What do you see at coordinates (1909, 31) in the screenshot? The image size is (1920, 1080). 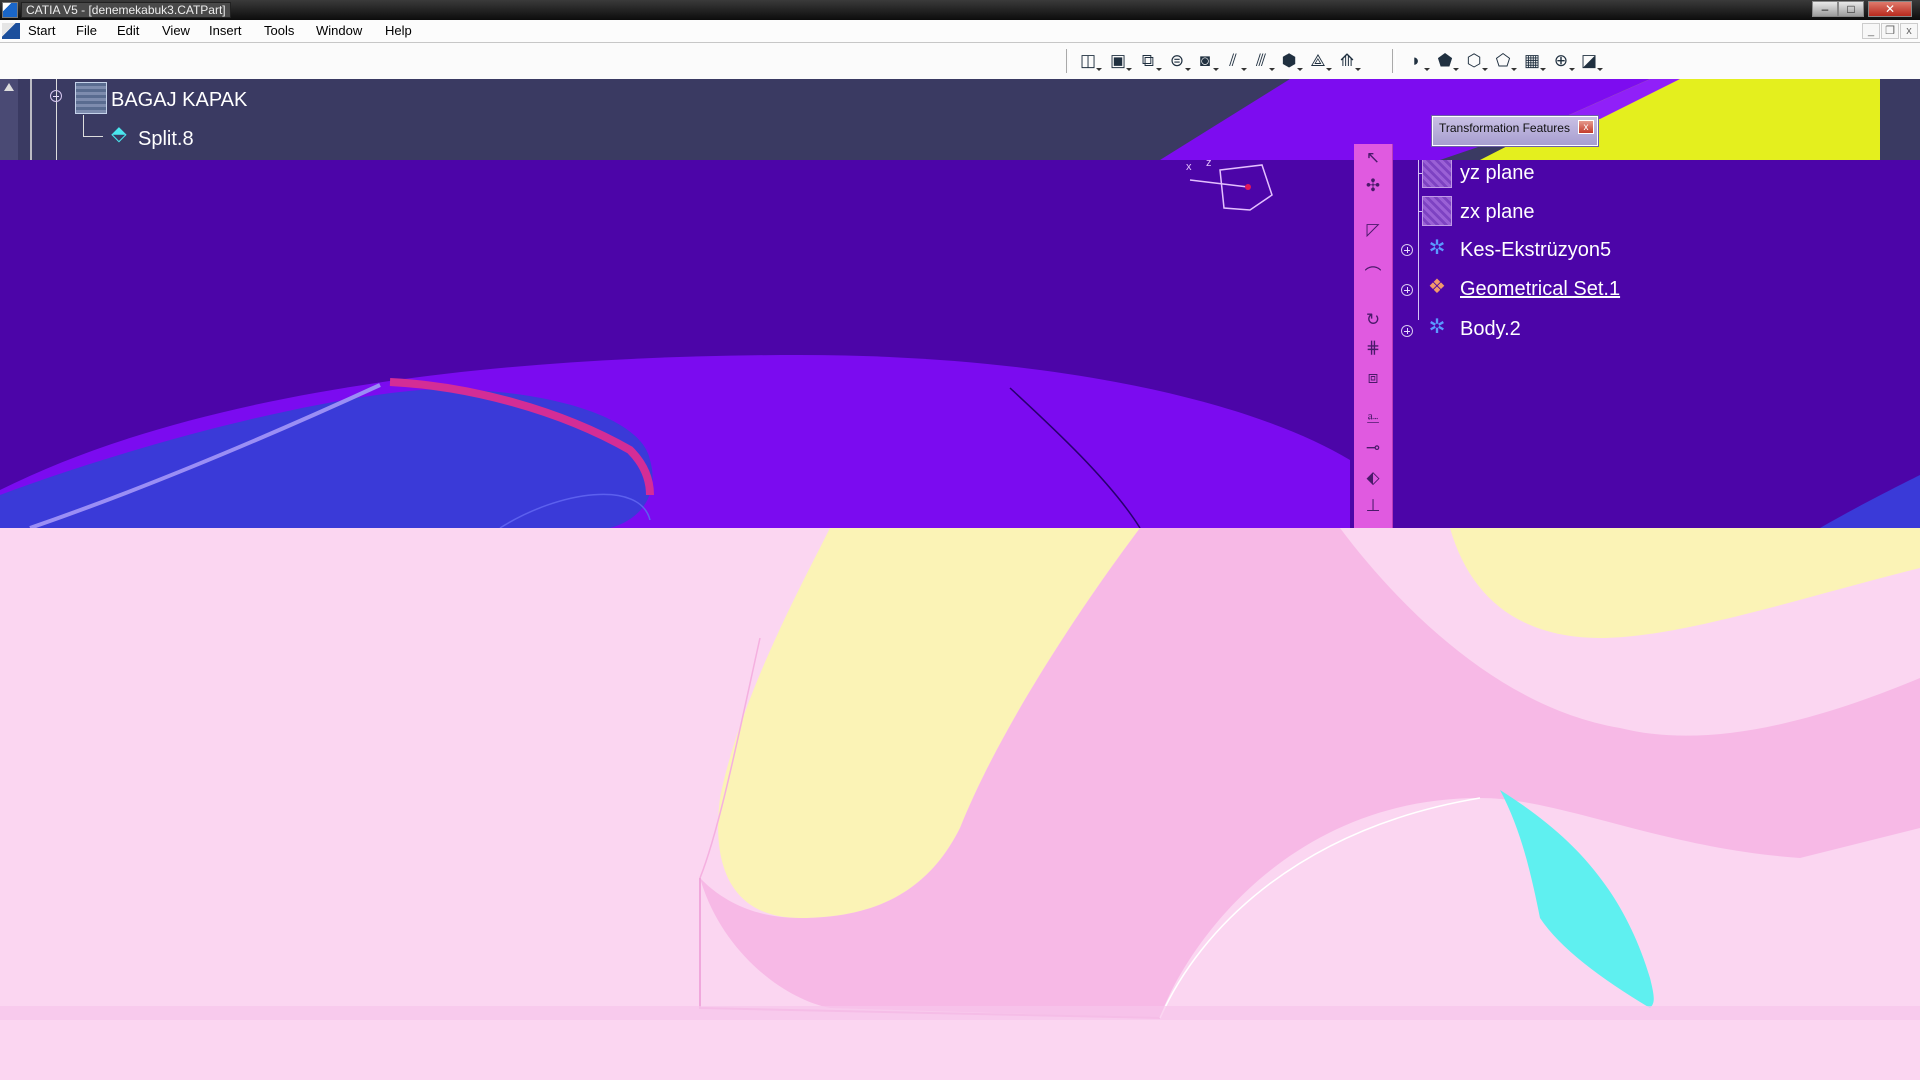 I see `document-close-button: x` at bounding box center [1909, 31].